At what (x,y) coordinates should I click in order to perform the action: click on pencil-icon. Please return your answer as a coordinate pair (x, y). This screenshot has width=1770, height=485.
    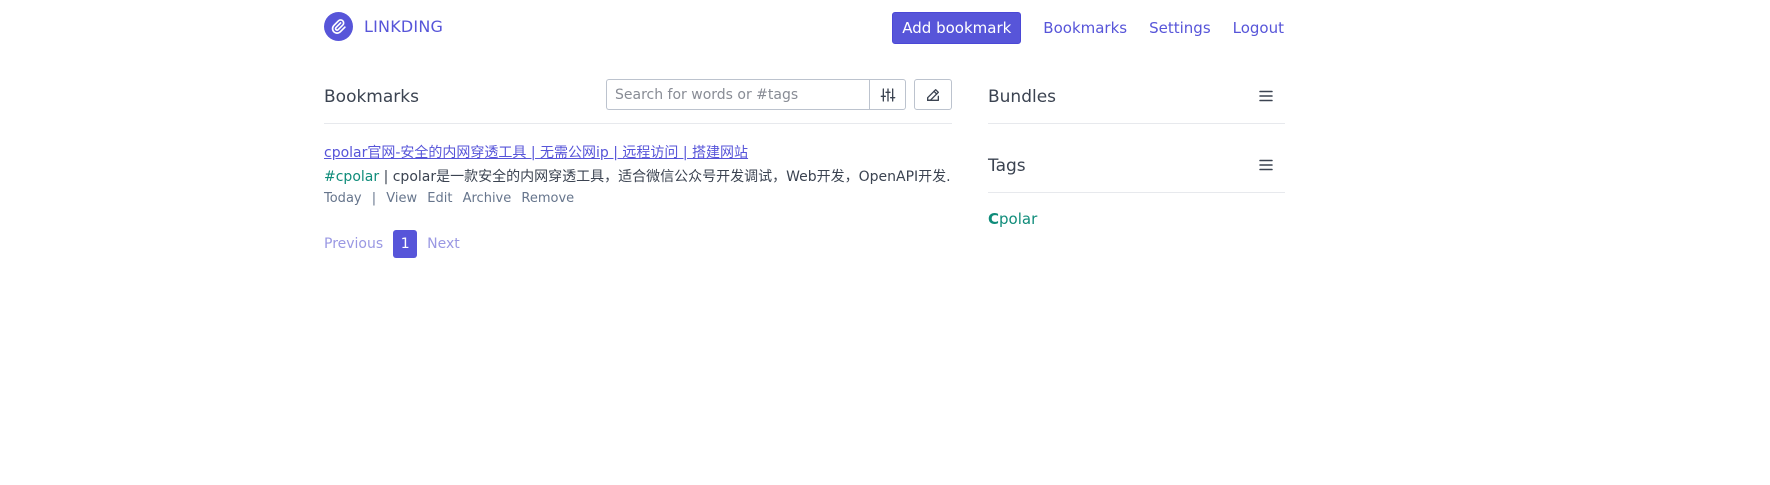
    Looking at the image, I should click on (933, 94).